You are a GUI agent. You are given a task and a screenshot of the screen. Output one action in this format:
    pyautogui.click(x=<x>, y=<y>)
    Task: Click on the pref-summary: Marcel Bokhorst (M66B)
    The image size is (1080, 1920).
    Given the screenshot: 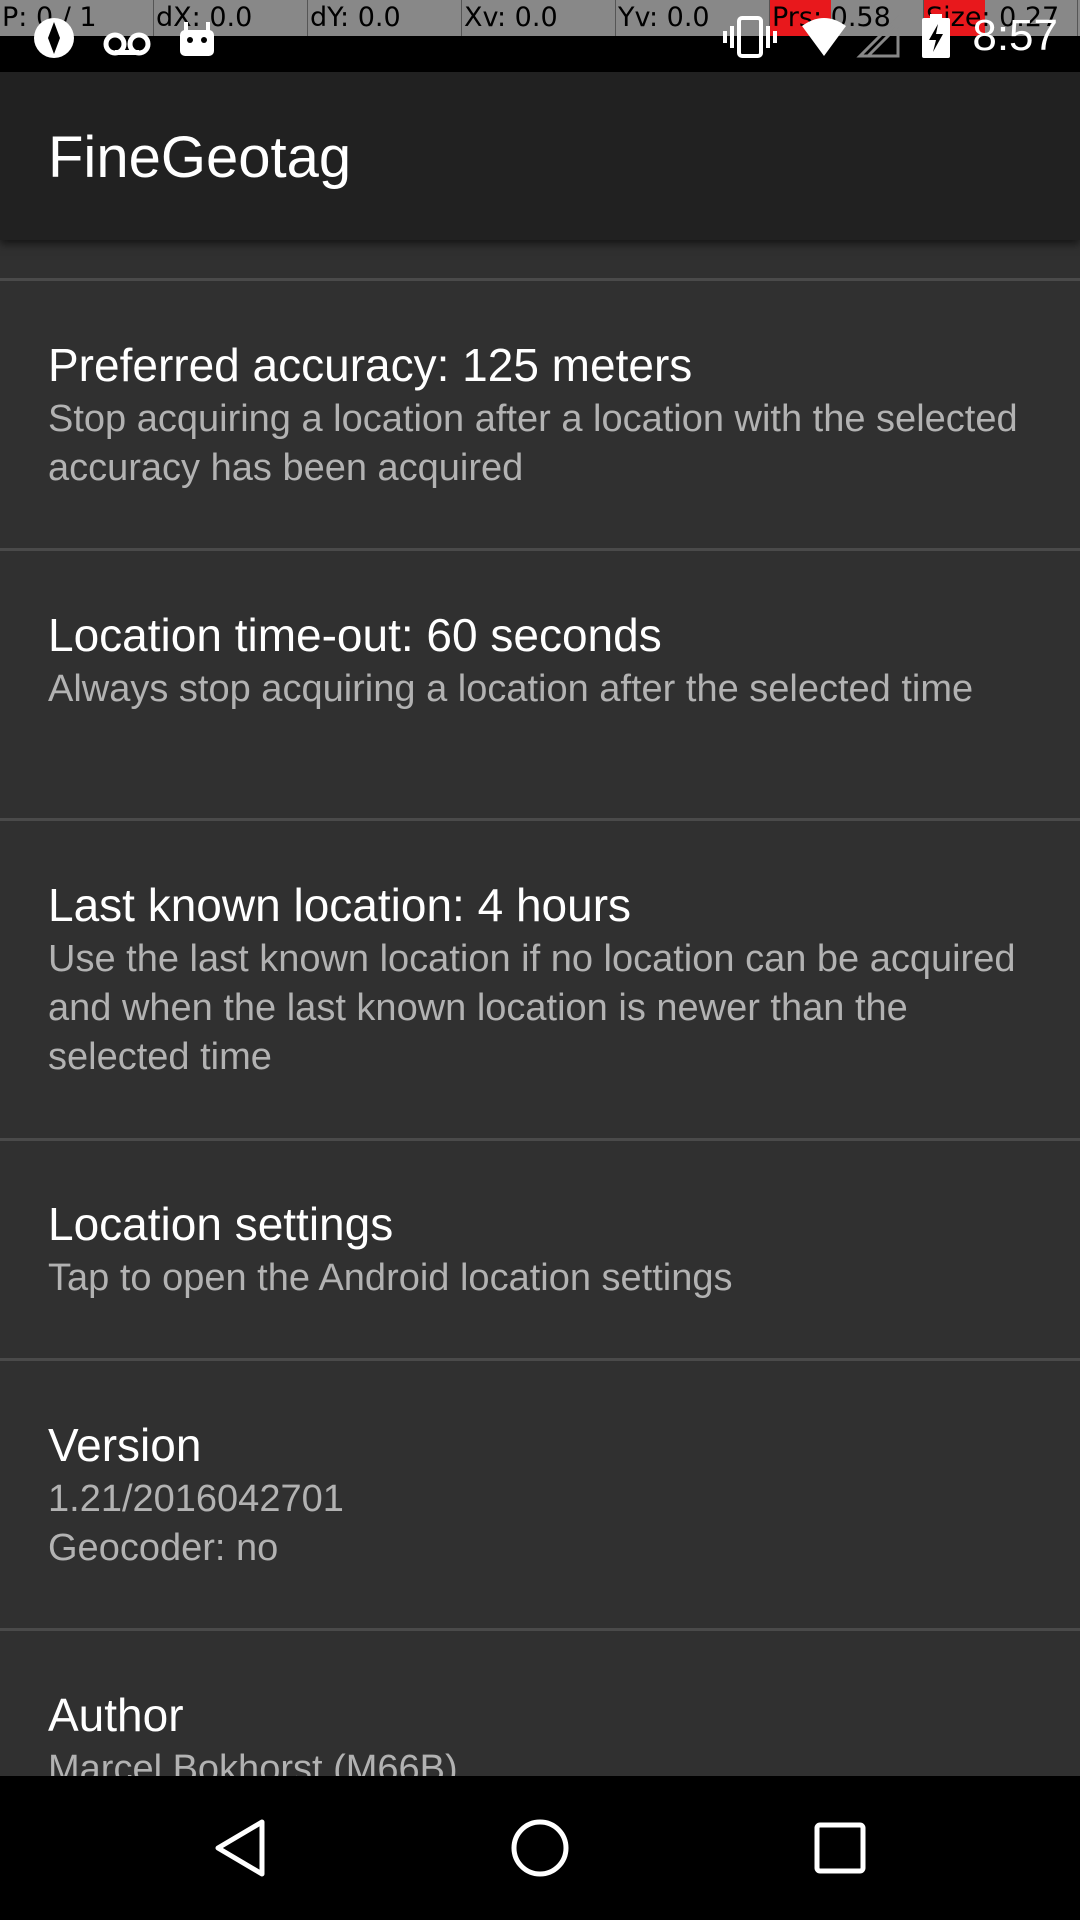 What is the action you would take?
    pyautogui.click(x=253, y=1762)
    